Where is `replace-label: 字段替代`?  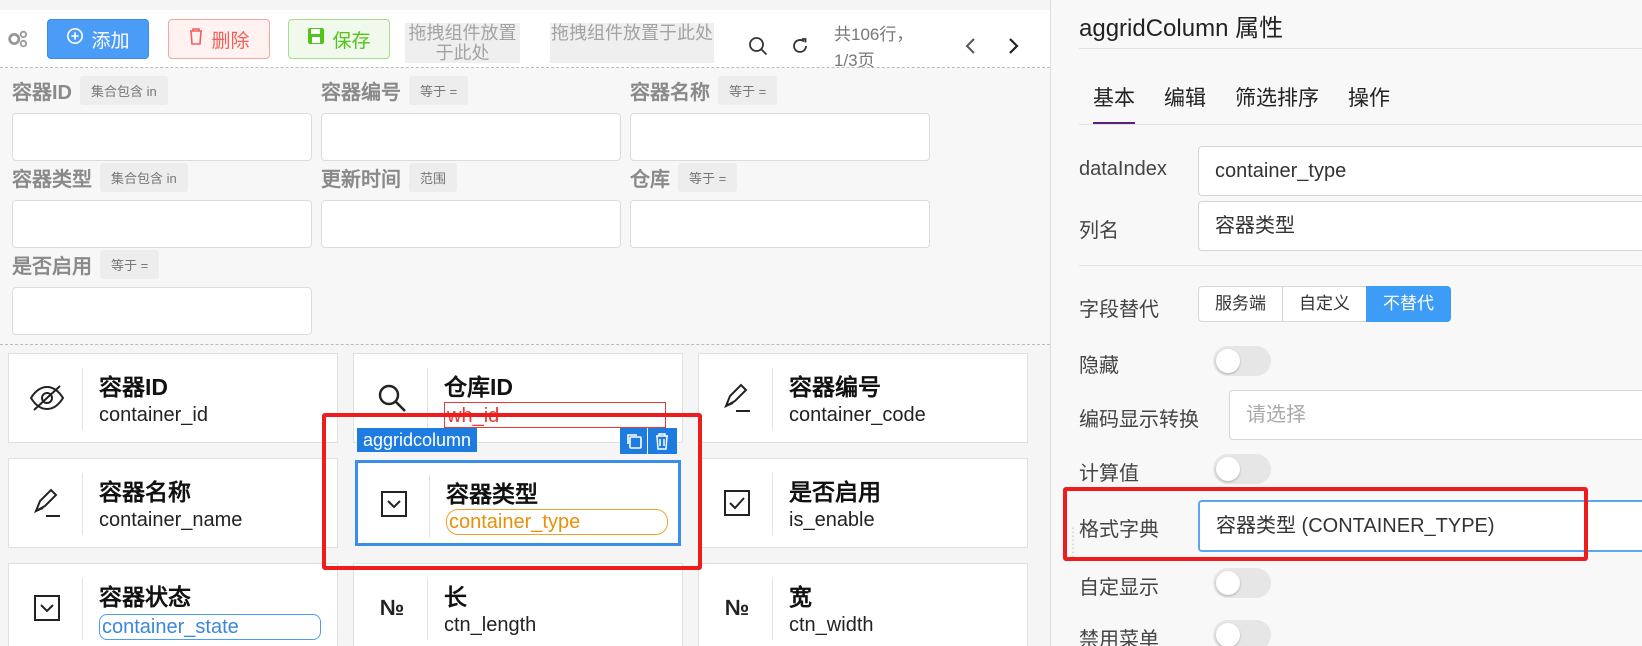
replace-label: 字段替代 is located at coordinates (1119, 310).